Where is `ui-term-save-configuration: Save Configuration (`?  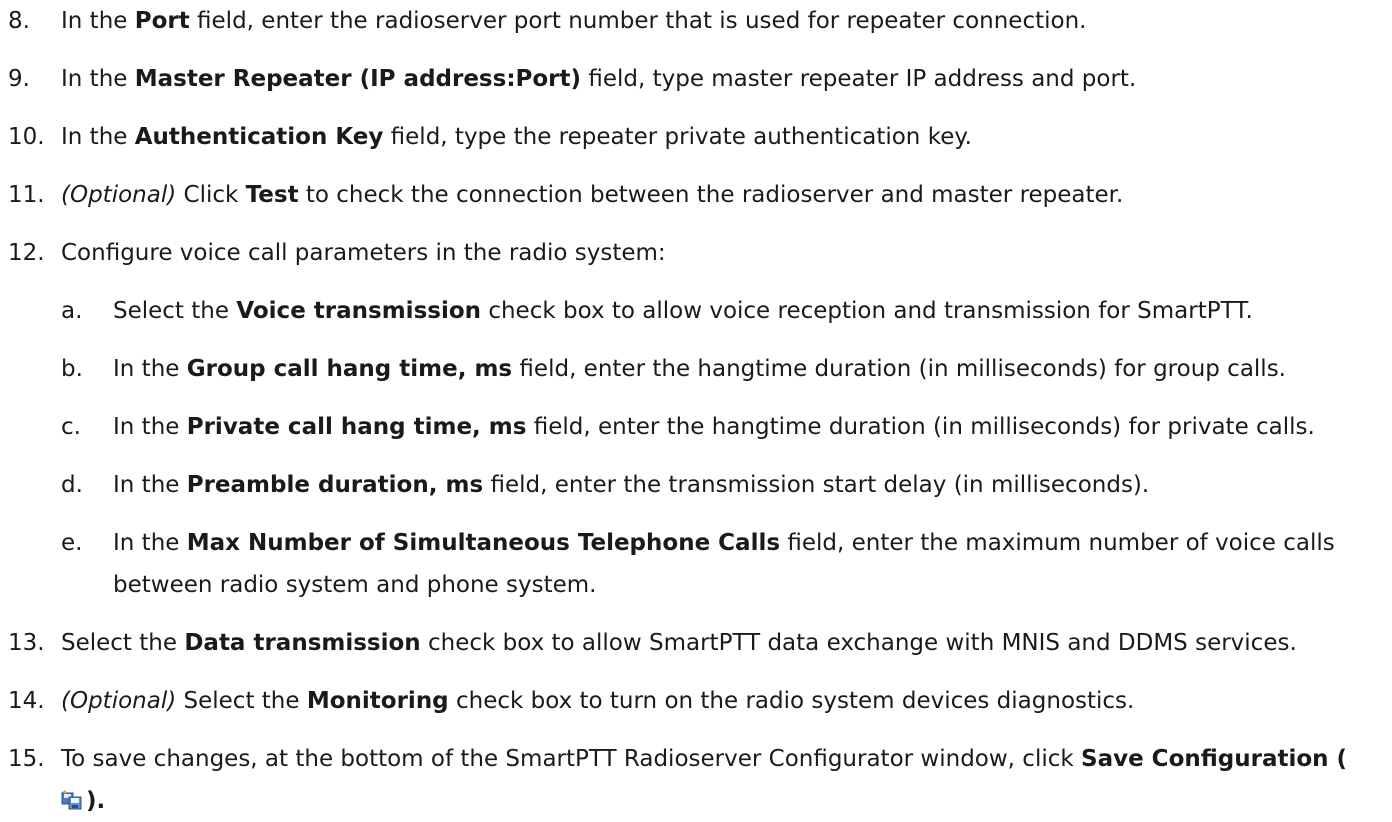
ui-term-save-configuration: Save Configuration ( is located at coordinates (1214, 759).